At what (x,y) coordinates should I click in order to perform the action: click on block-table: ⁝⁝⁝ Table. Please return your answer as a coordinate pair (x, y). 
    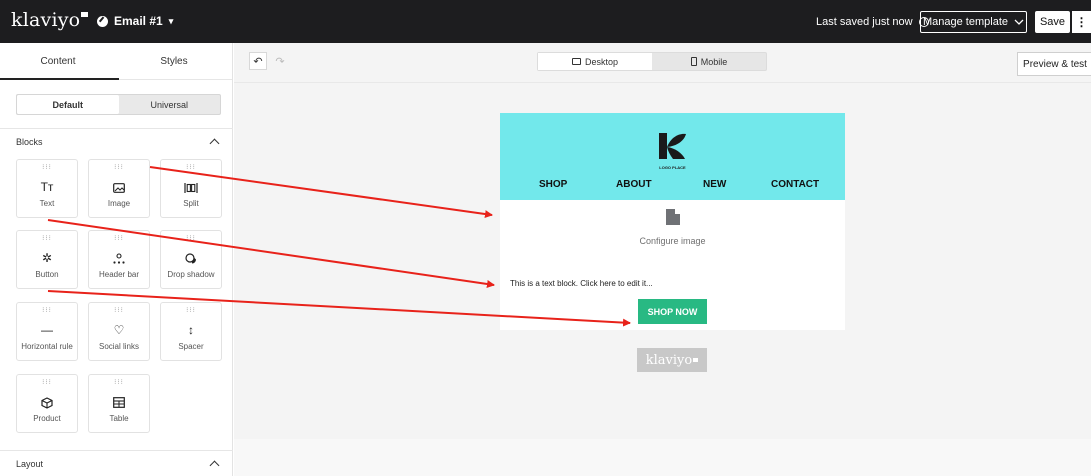
    Looking at the image, I should click on (119, 403).